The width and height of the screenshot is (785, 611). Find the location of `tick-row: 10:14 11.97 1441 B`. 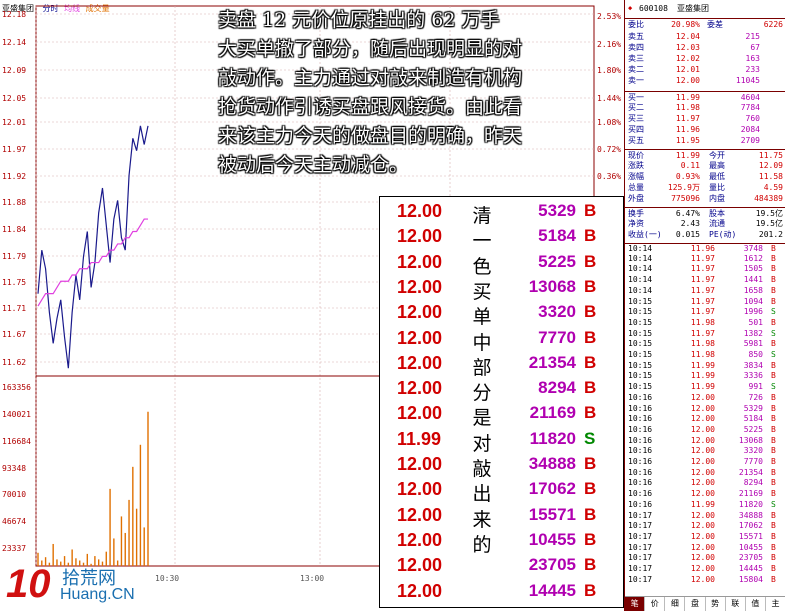

tick-row: 10:14 11.97 1441 B is located at coordinates (705, 280).